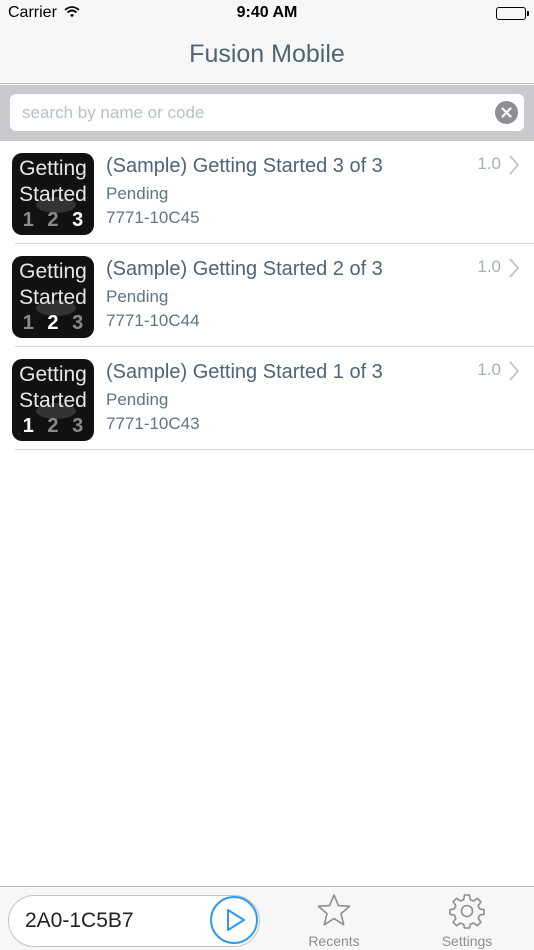 The width and height of the screenshot is (534, 950). I want to click on item-code: 7771-10C45, so click(153, 217).